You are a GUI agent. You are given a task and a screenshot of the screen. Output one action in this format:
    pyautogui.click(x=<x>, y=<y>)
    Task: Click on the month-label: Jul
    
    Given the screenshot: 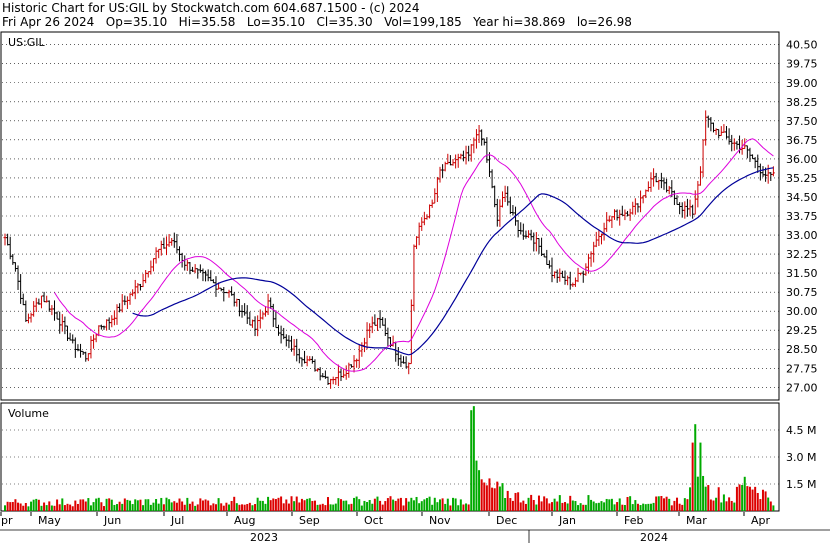 What is the action you would take?
    pyautogui.click(x=177, y=520)
    